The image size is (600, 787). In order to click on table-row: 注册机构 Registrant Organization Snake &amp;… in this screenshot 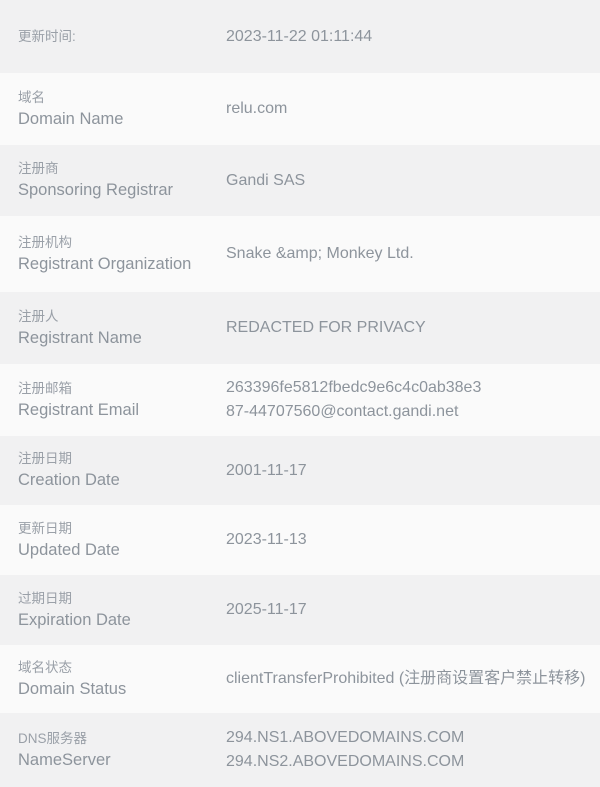, I will do `click(300, 254)`.